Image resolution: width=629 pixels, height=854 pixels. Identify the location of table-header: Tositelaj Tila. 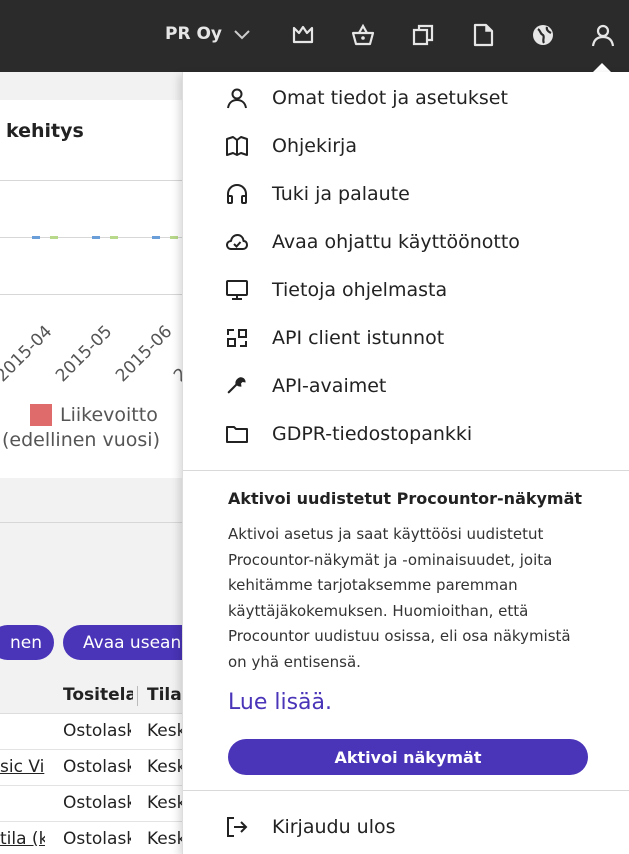
(100, 696).